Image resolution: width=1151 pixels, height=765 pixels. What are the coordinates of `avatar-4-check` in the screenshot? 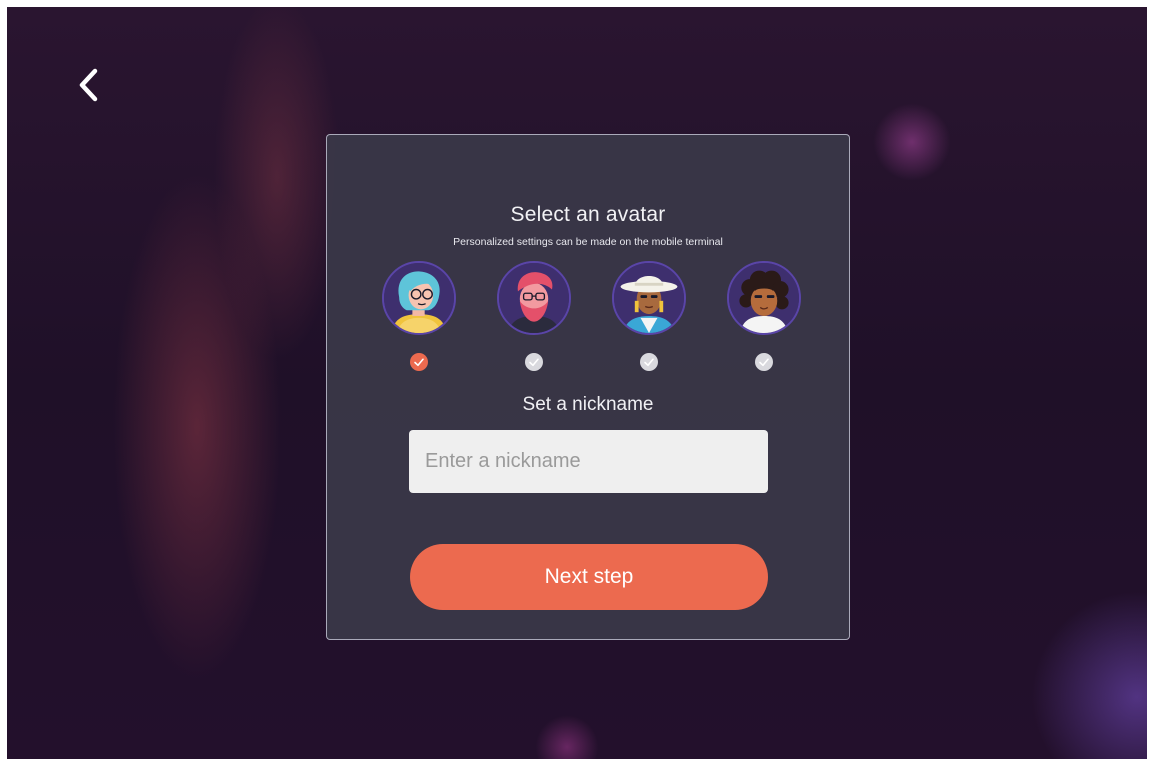 It's located at (764, 362).